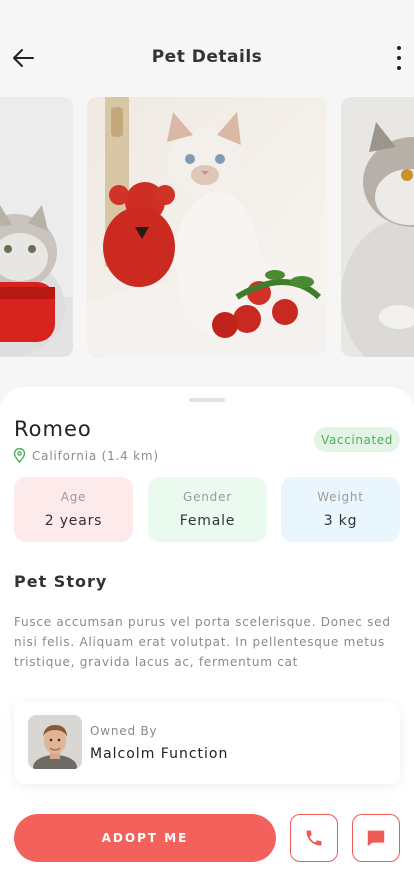 Image resolution: width=414 pixels, height=896 pixels. Describe the element at coordinates (207, 521) in the screenshot. I see `stat-value: Female` at that location.